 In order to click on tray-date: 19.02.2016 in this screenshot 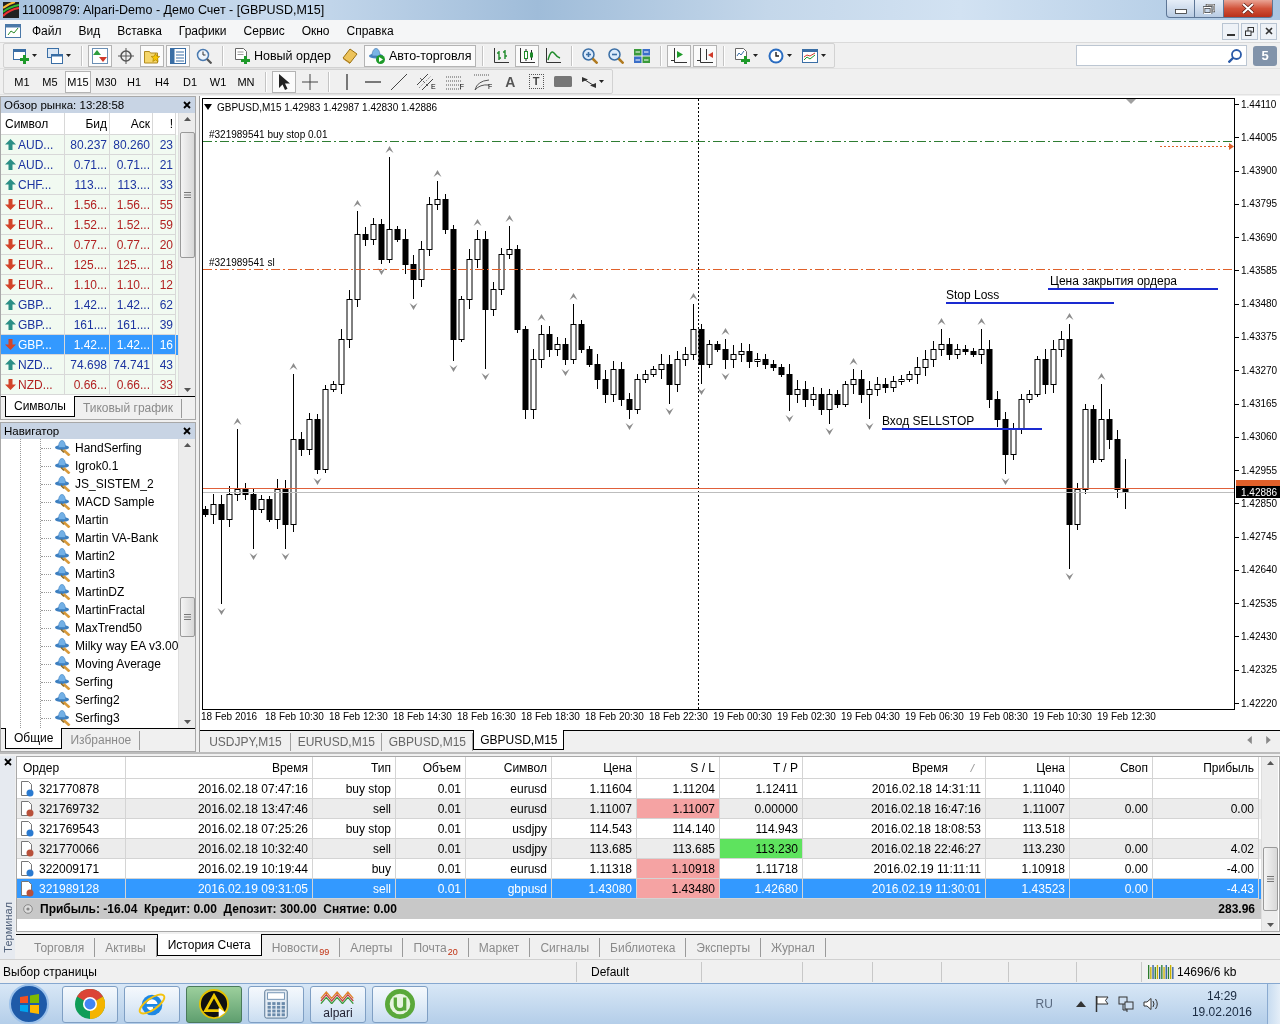, I will do `click(1221, 1012)`.